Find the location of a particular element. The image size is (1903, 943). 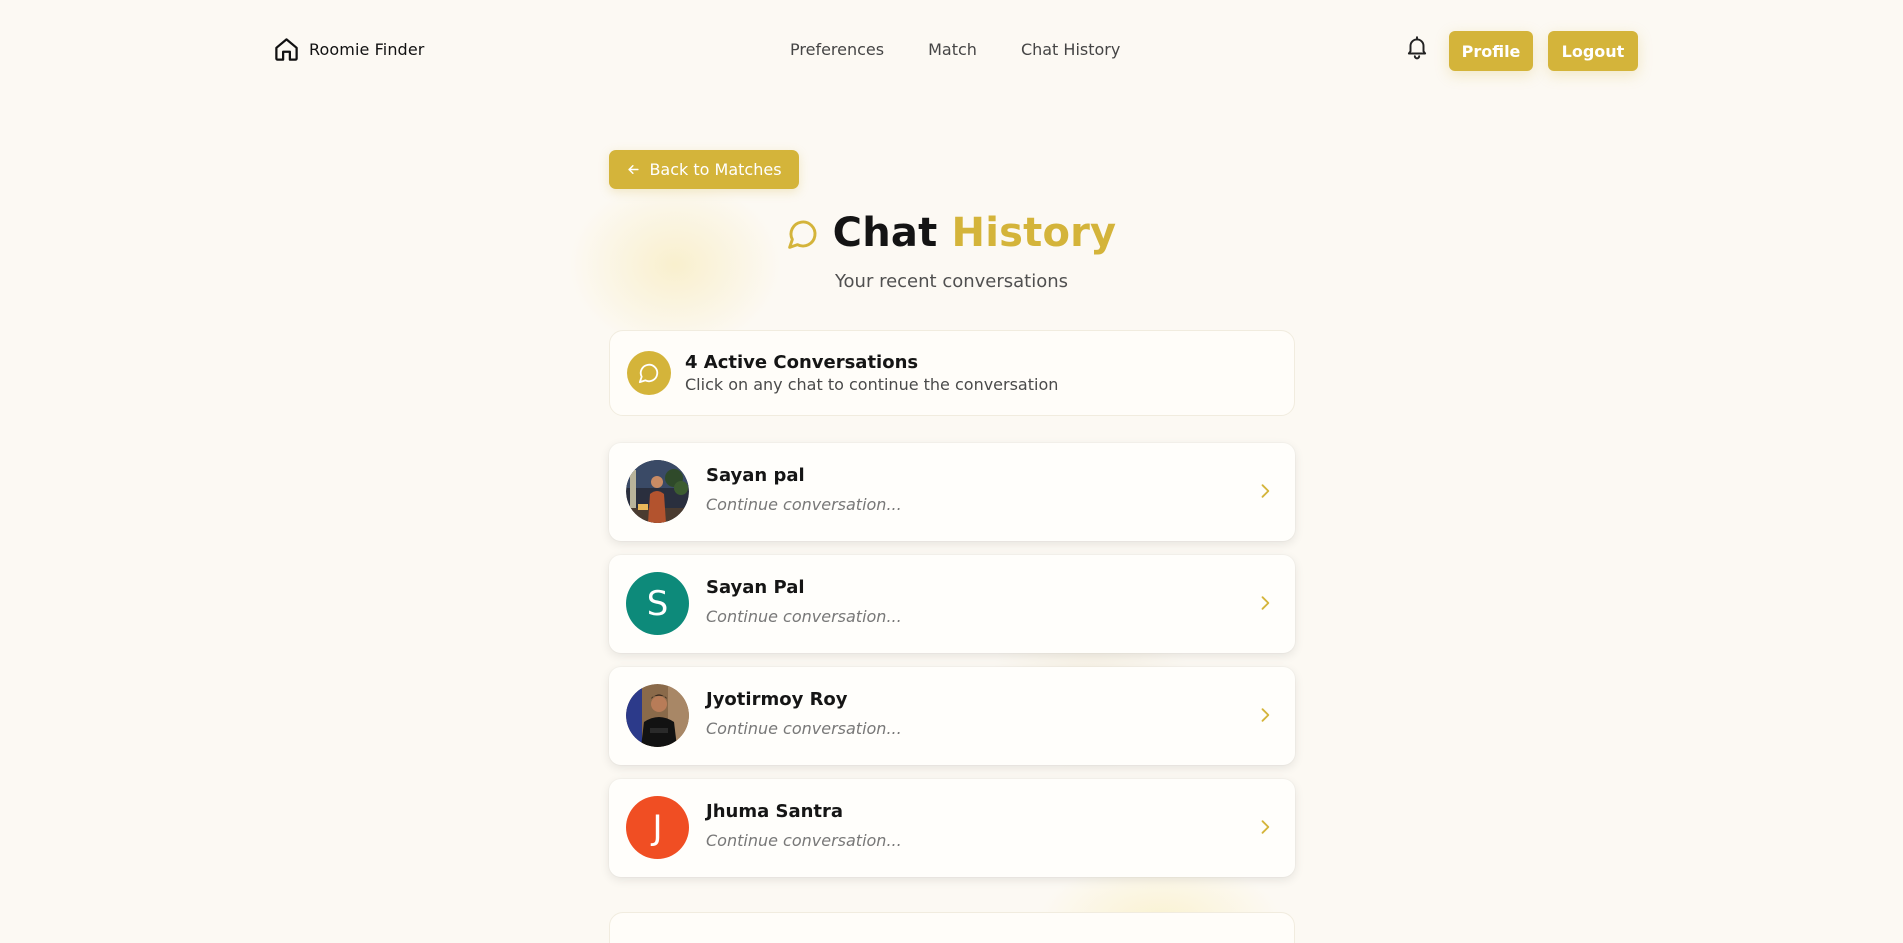

home-icon is located at coordinates (286, 49).